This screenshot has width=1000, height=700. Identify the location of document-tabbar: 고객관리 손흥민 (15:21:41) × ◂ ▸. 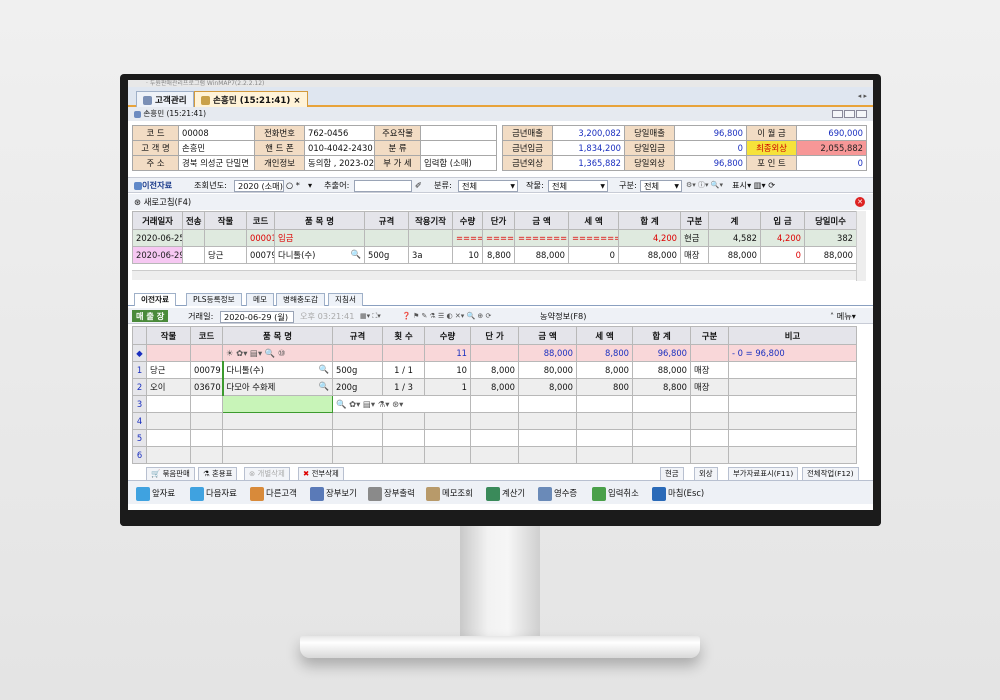
(500, 97).